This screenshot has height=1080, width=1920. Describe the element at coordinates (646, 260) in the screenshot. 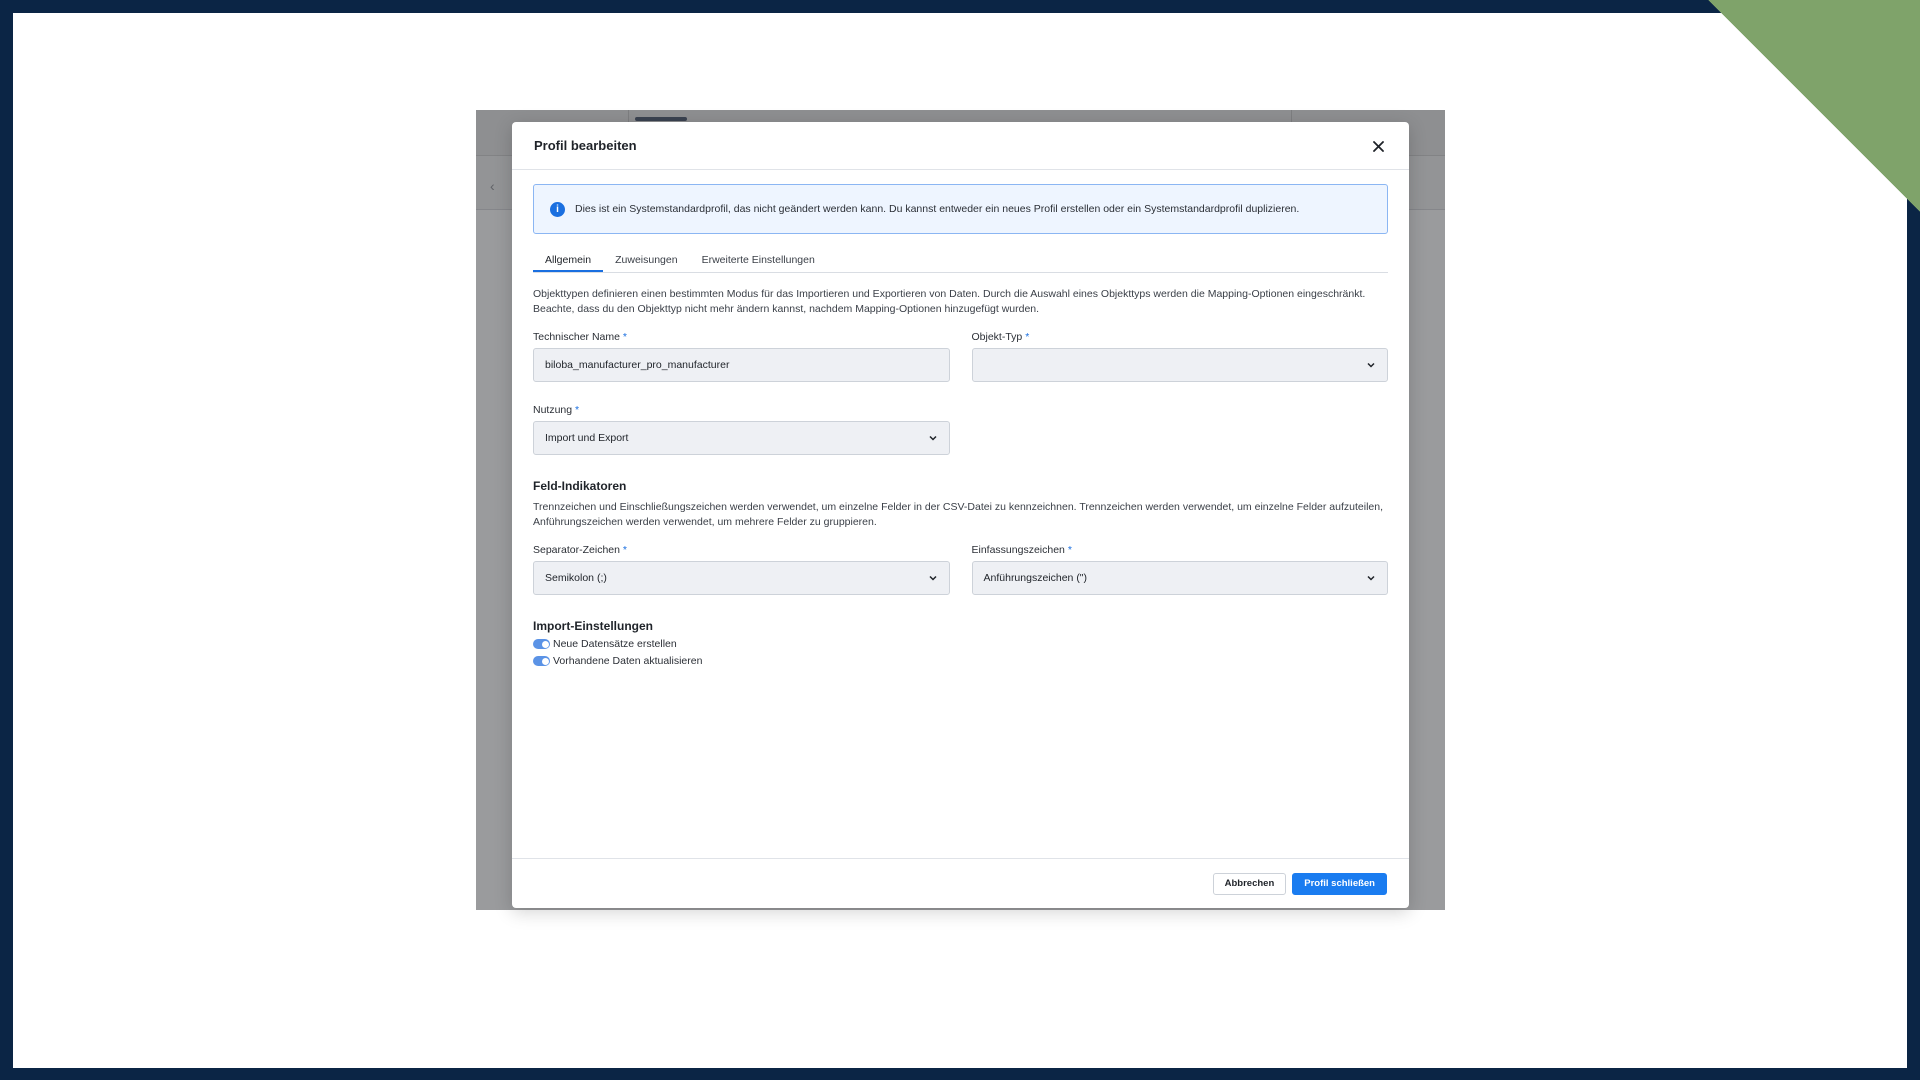

I see `tab-zuweisungen: Zuweisungen` at that location.